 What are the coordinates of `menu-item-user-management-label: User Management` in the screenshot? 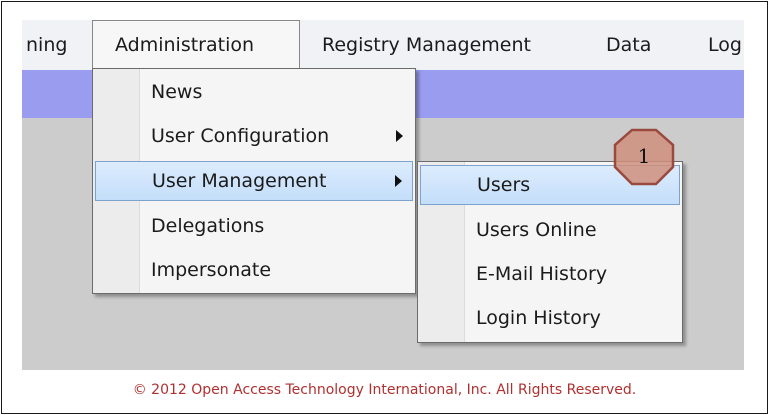 It's located at (239, 181).